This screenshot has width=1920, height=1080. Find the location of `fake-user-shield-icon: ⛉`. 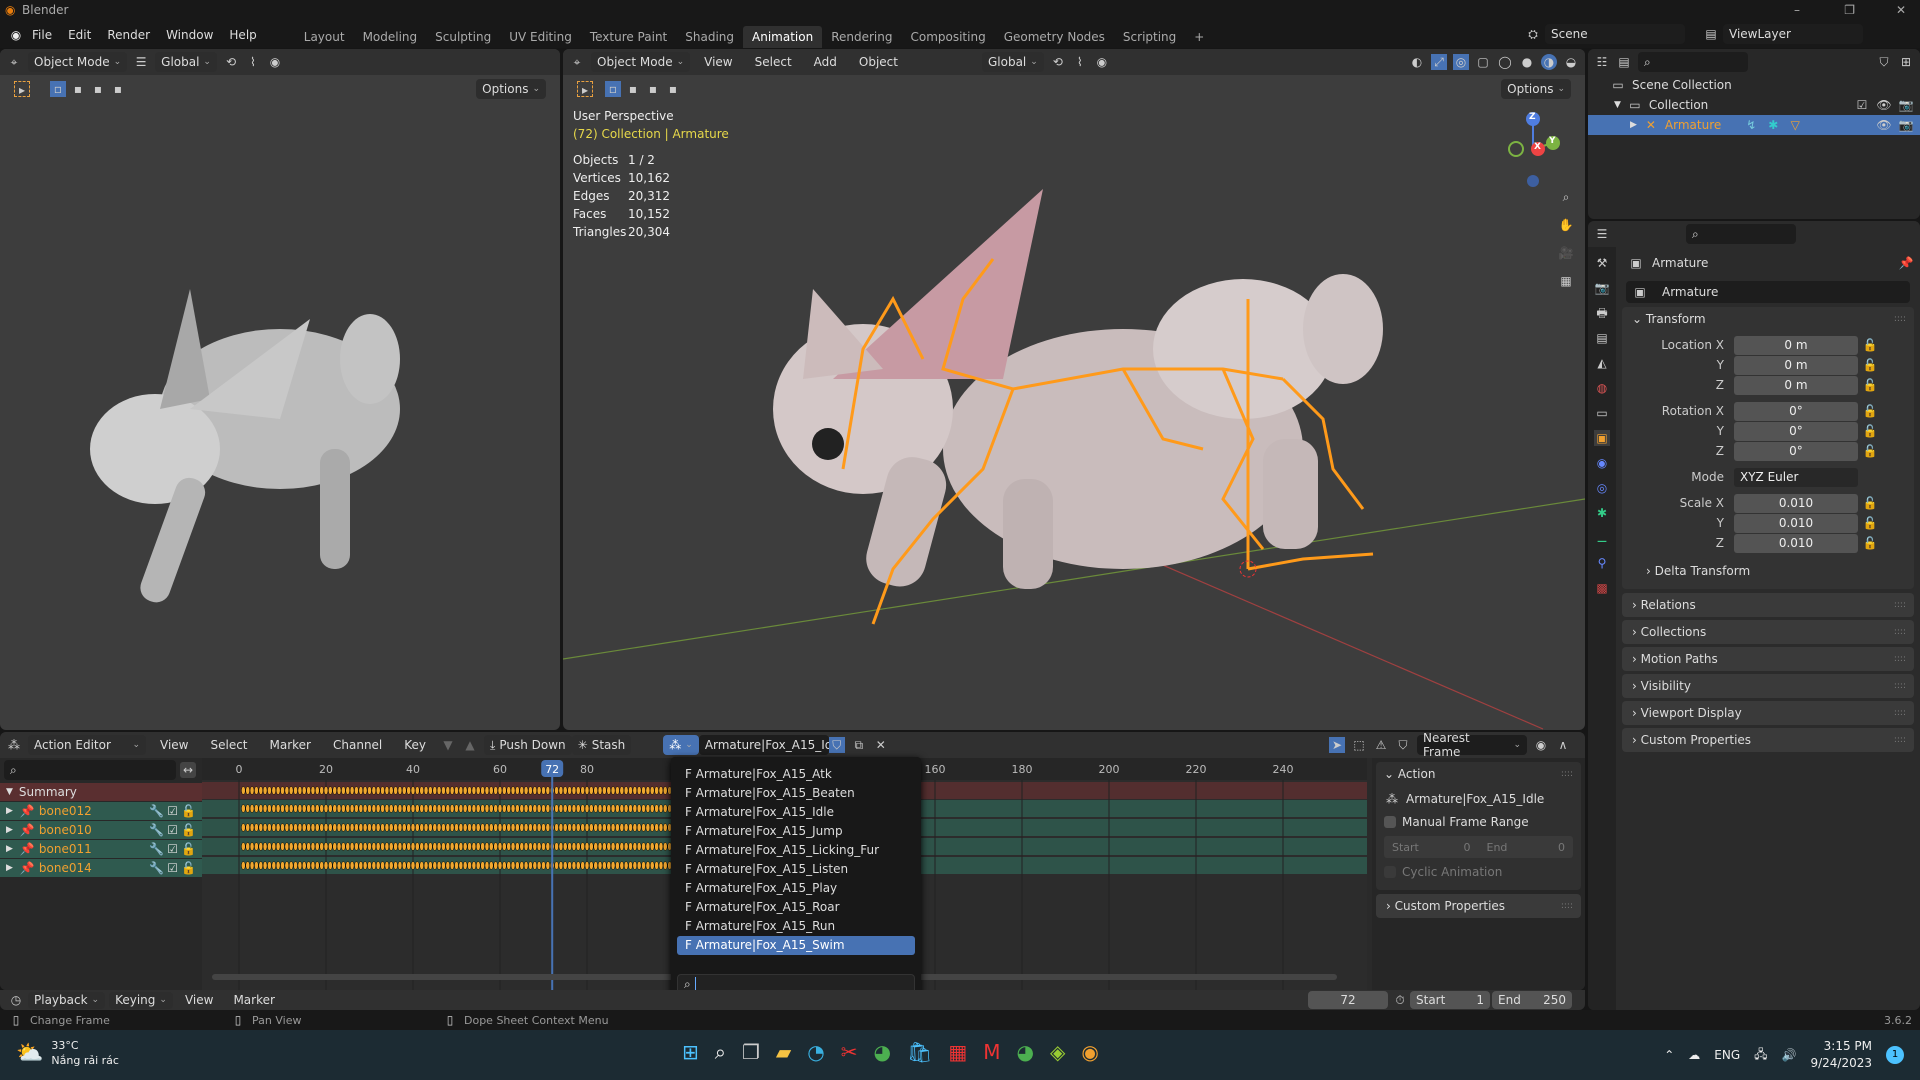

fake-user-shield-icon: ⛉ is located at coordinates (836, 745).